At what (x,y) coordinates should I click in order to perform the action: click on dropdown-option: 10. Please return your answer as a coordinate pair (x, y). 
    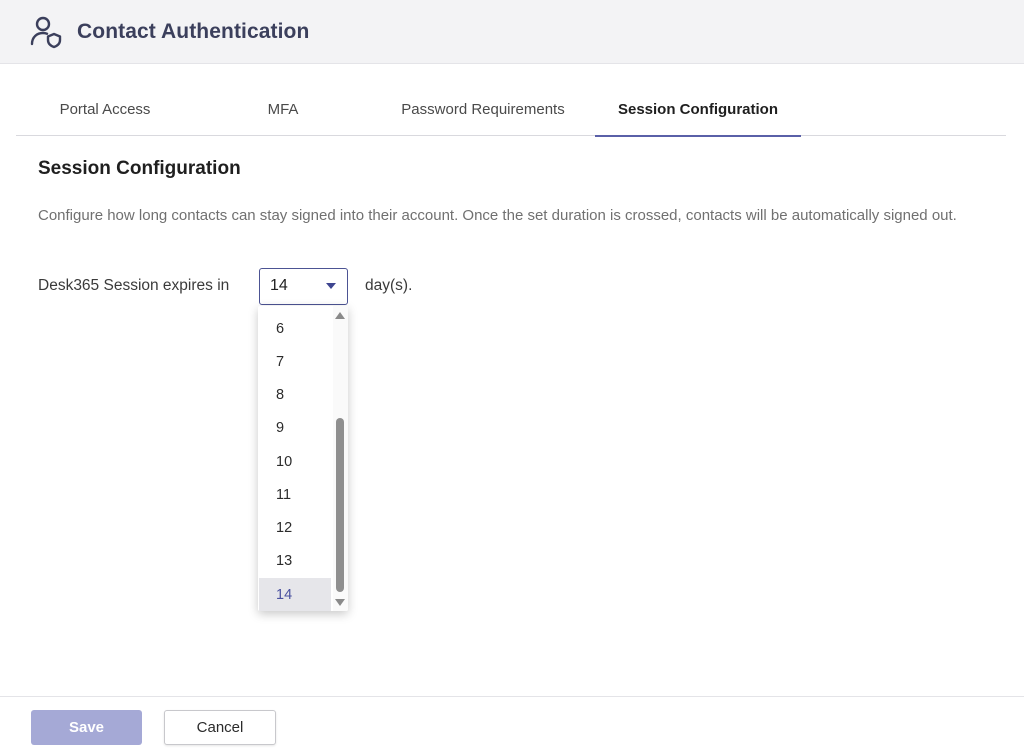
    Looking at the image, I should click on (295, 461).